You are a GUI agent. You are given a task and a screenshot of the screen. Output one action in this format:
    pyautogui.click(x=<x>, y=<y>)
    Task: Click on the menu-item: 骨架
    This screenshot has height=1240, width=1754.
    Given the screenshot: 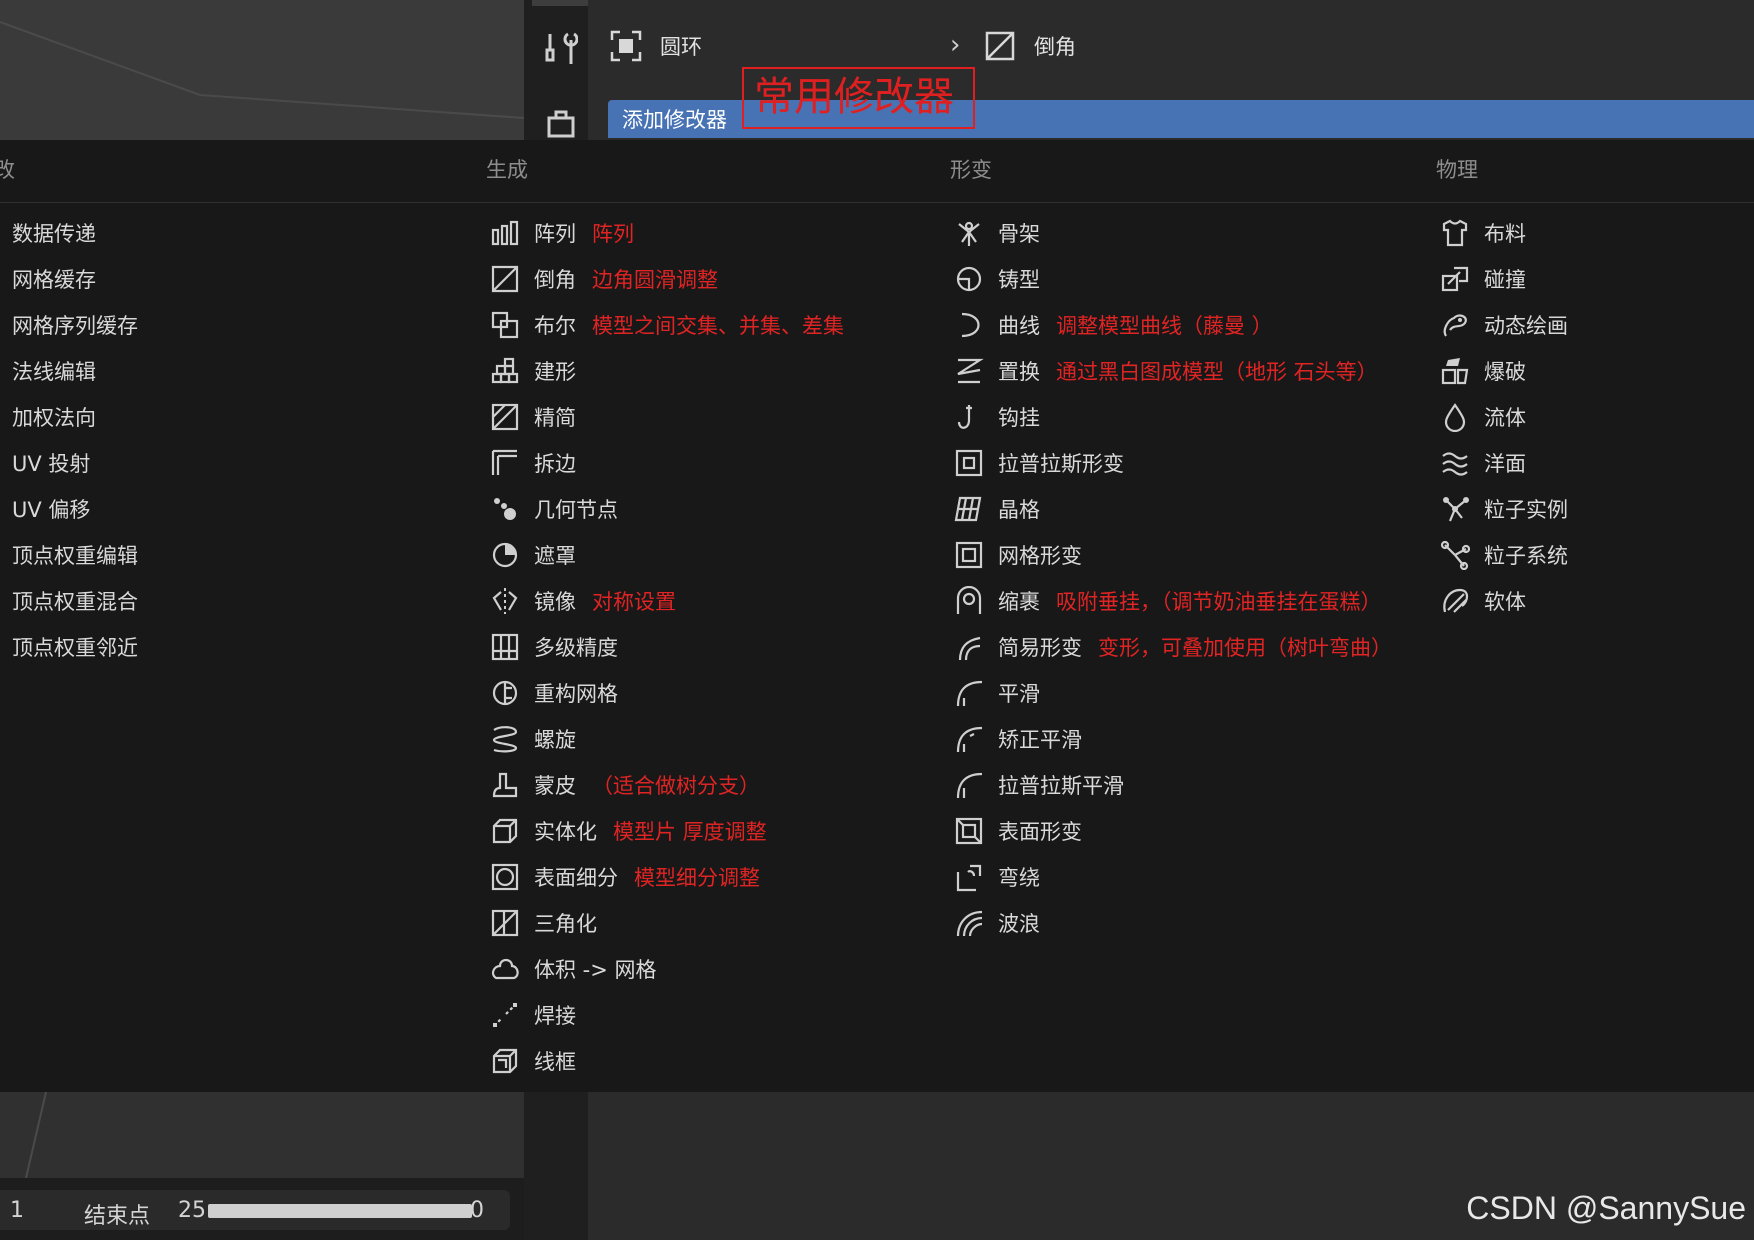 What is the action you would take?
    pyautogui.click(x=1173, y=233)
    